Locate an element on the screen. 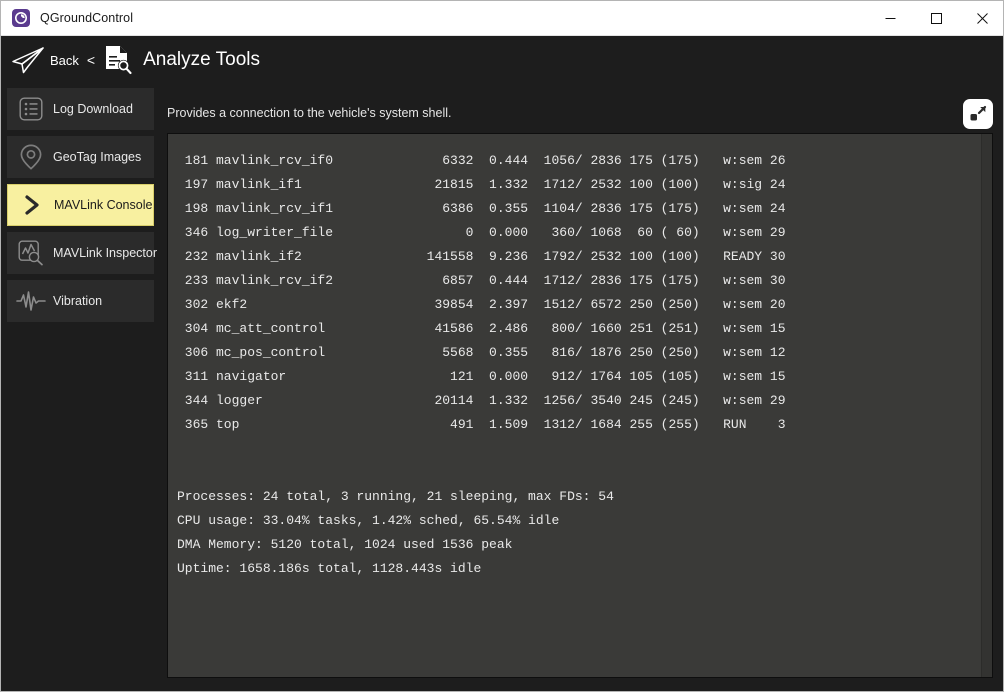 The width and height of the screenshot is (1004, 692). minimize-icon is located at coordinates (890, 18).